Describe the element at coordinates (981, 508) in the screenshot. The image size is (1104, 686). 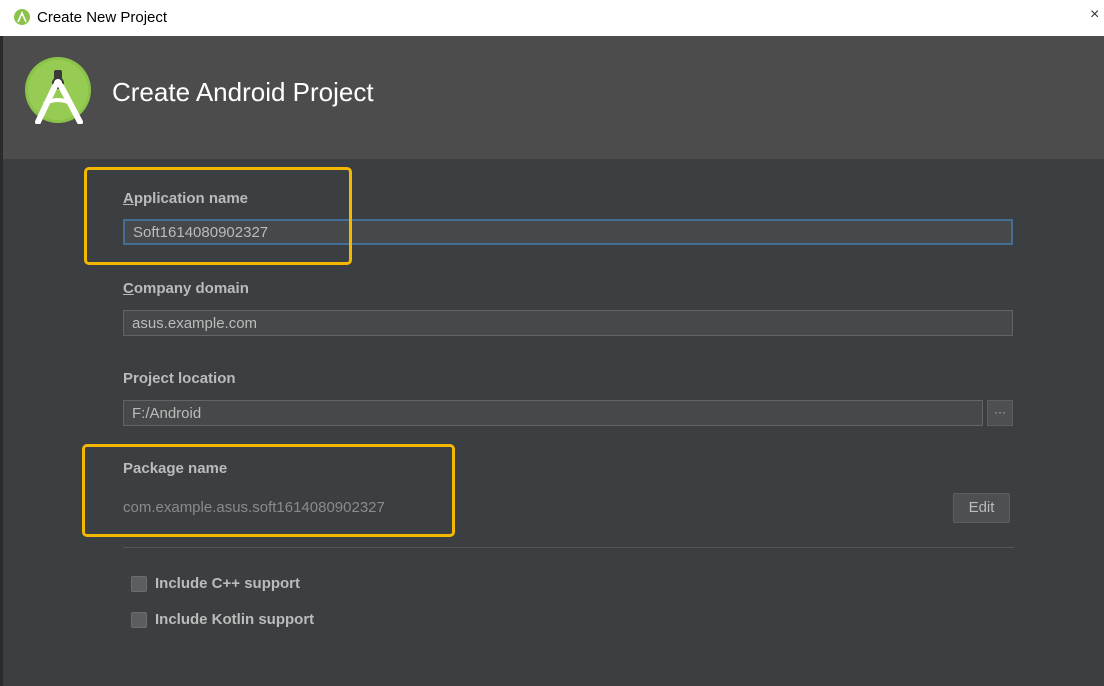
I see `edit-package-button: Edit` at that location.